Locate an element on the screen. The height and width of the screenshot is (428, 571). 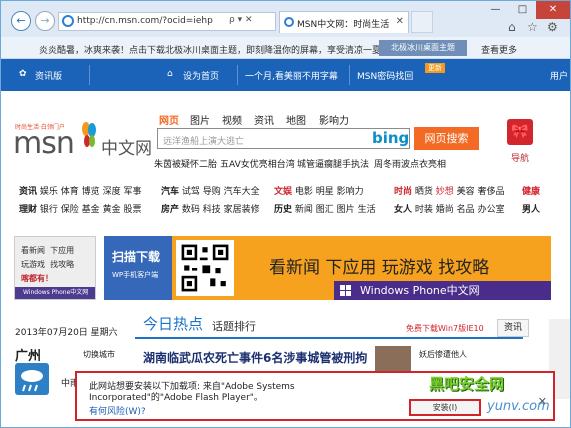
cat-group-news-row1: 资讯 娱乐 体育 博览 深度 军事 is located at coordinates (80, 190).